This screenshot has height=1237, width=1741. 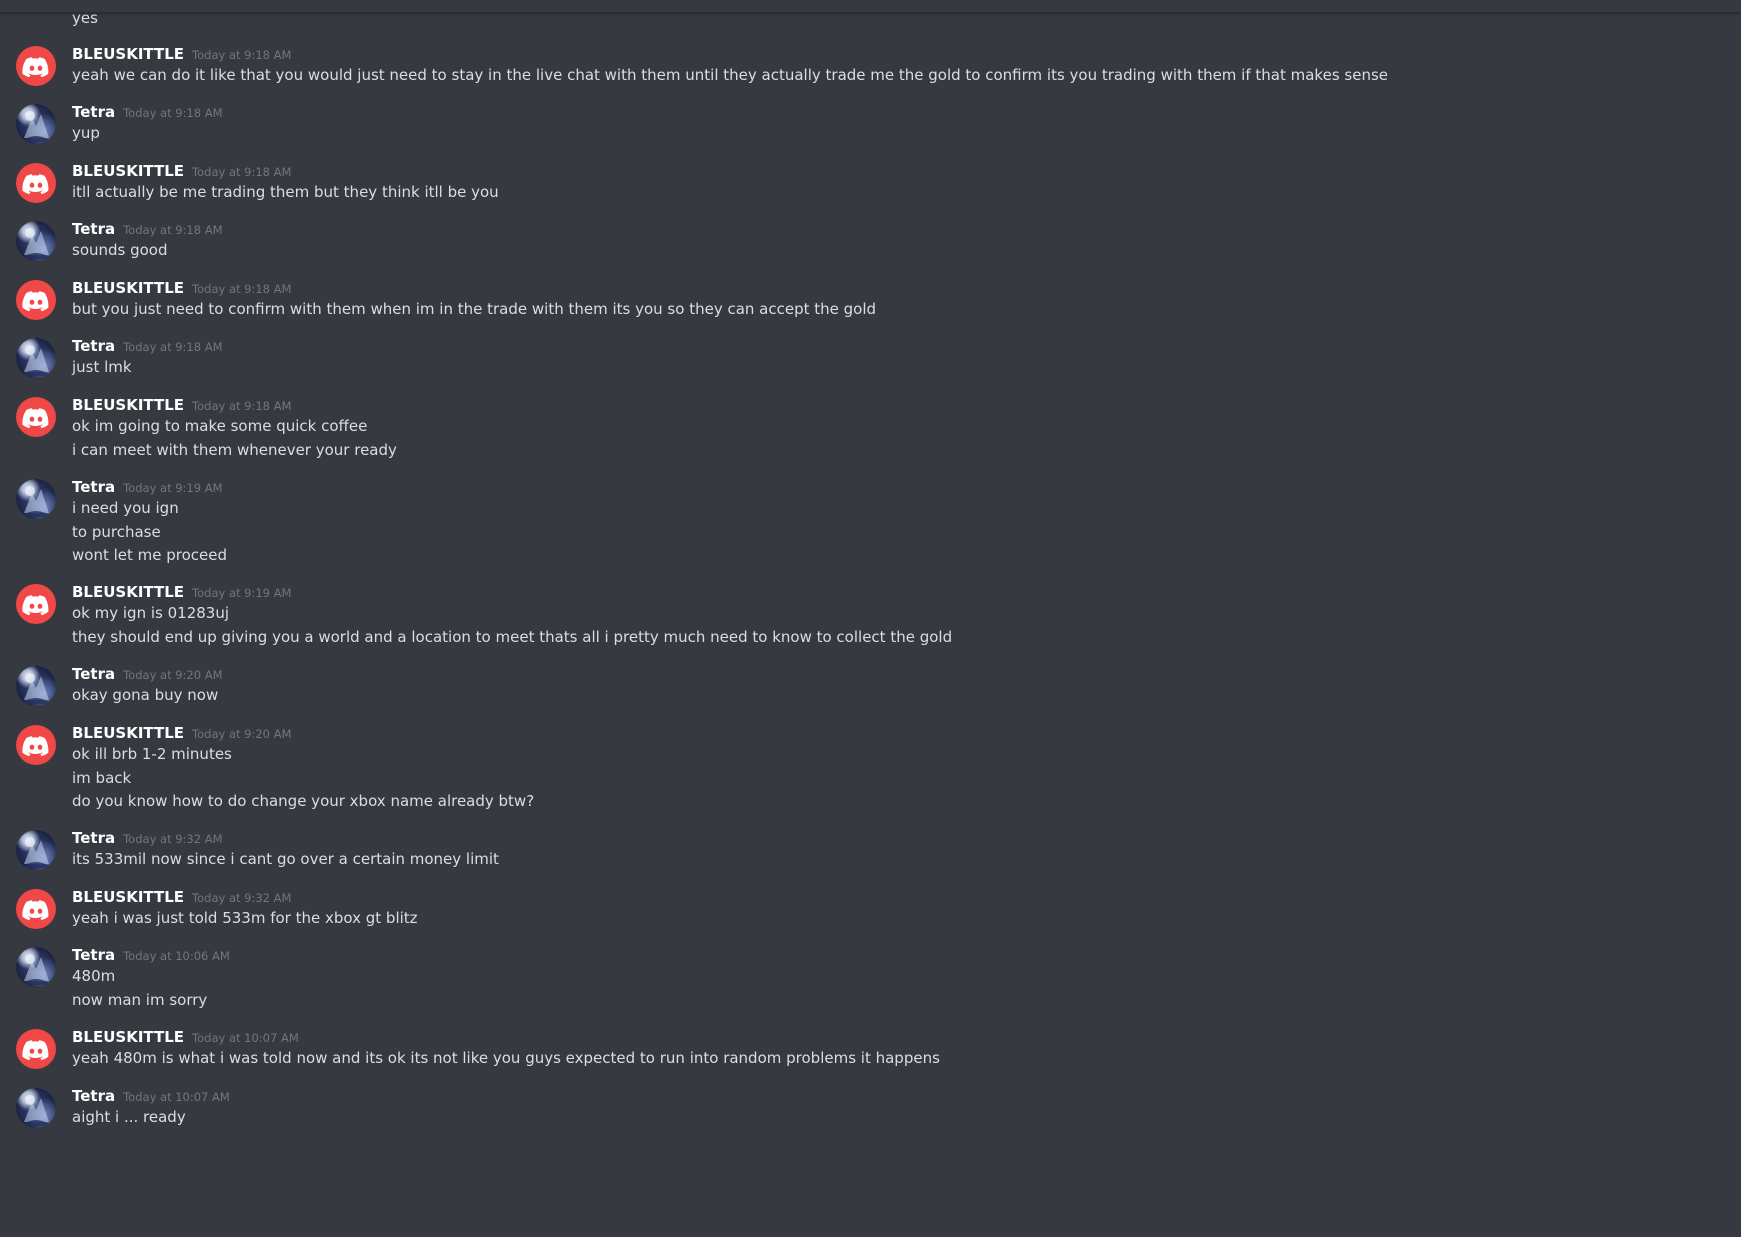 What do you see at coordinates (150, 555) in the screenshot?
I see `message-text: wont let me proceed` at bounding box center [150, 555].